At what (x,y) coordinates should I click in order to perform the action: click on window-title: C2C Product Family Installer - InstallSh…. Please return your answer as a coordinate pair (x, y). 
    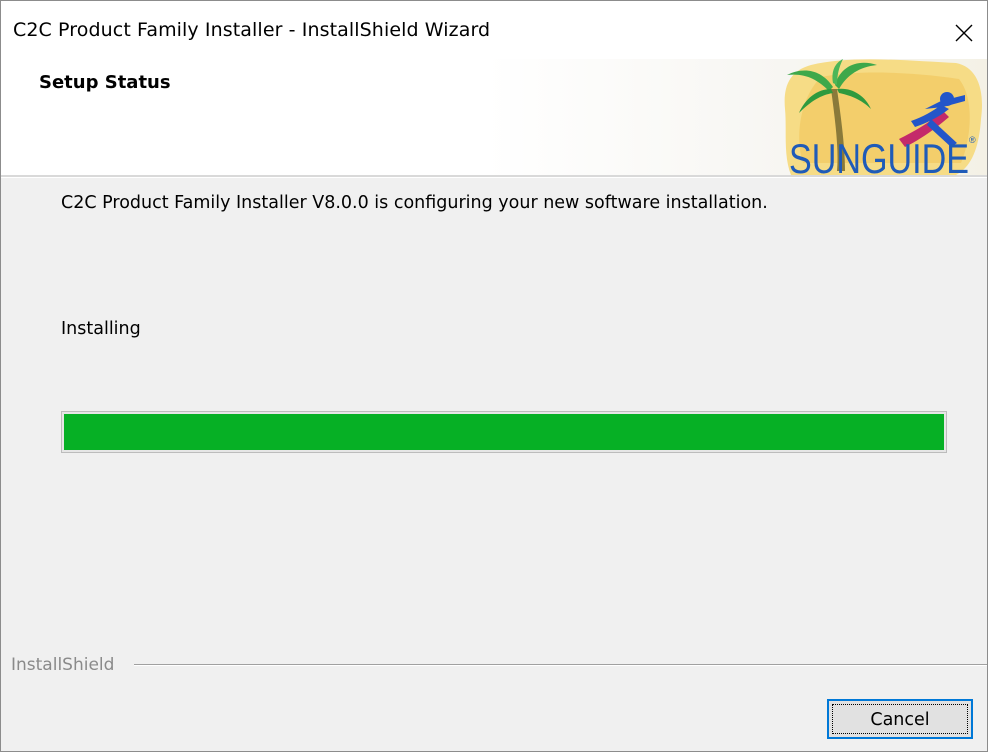
    Looking at the image, I should click on (252, 30).